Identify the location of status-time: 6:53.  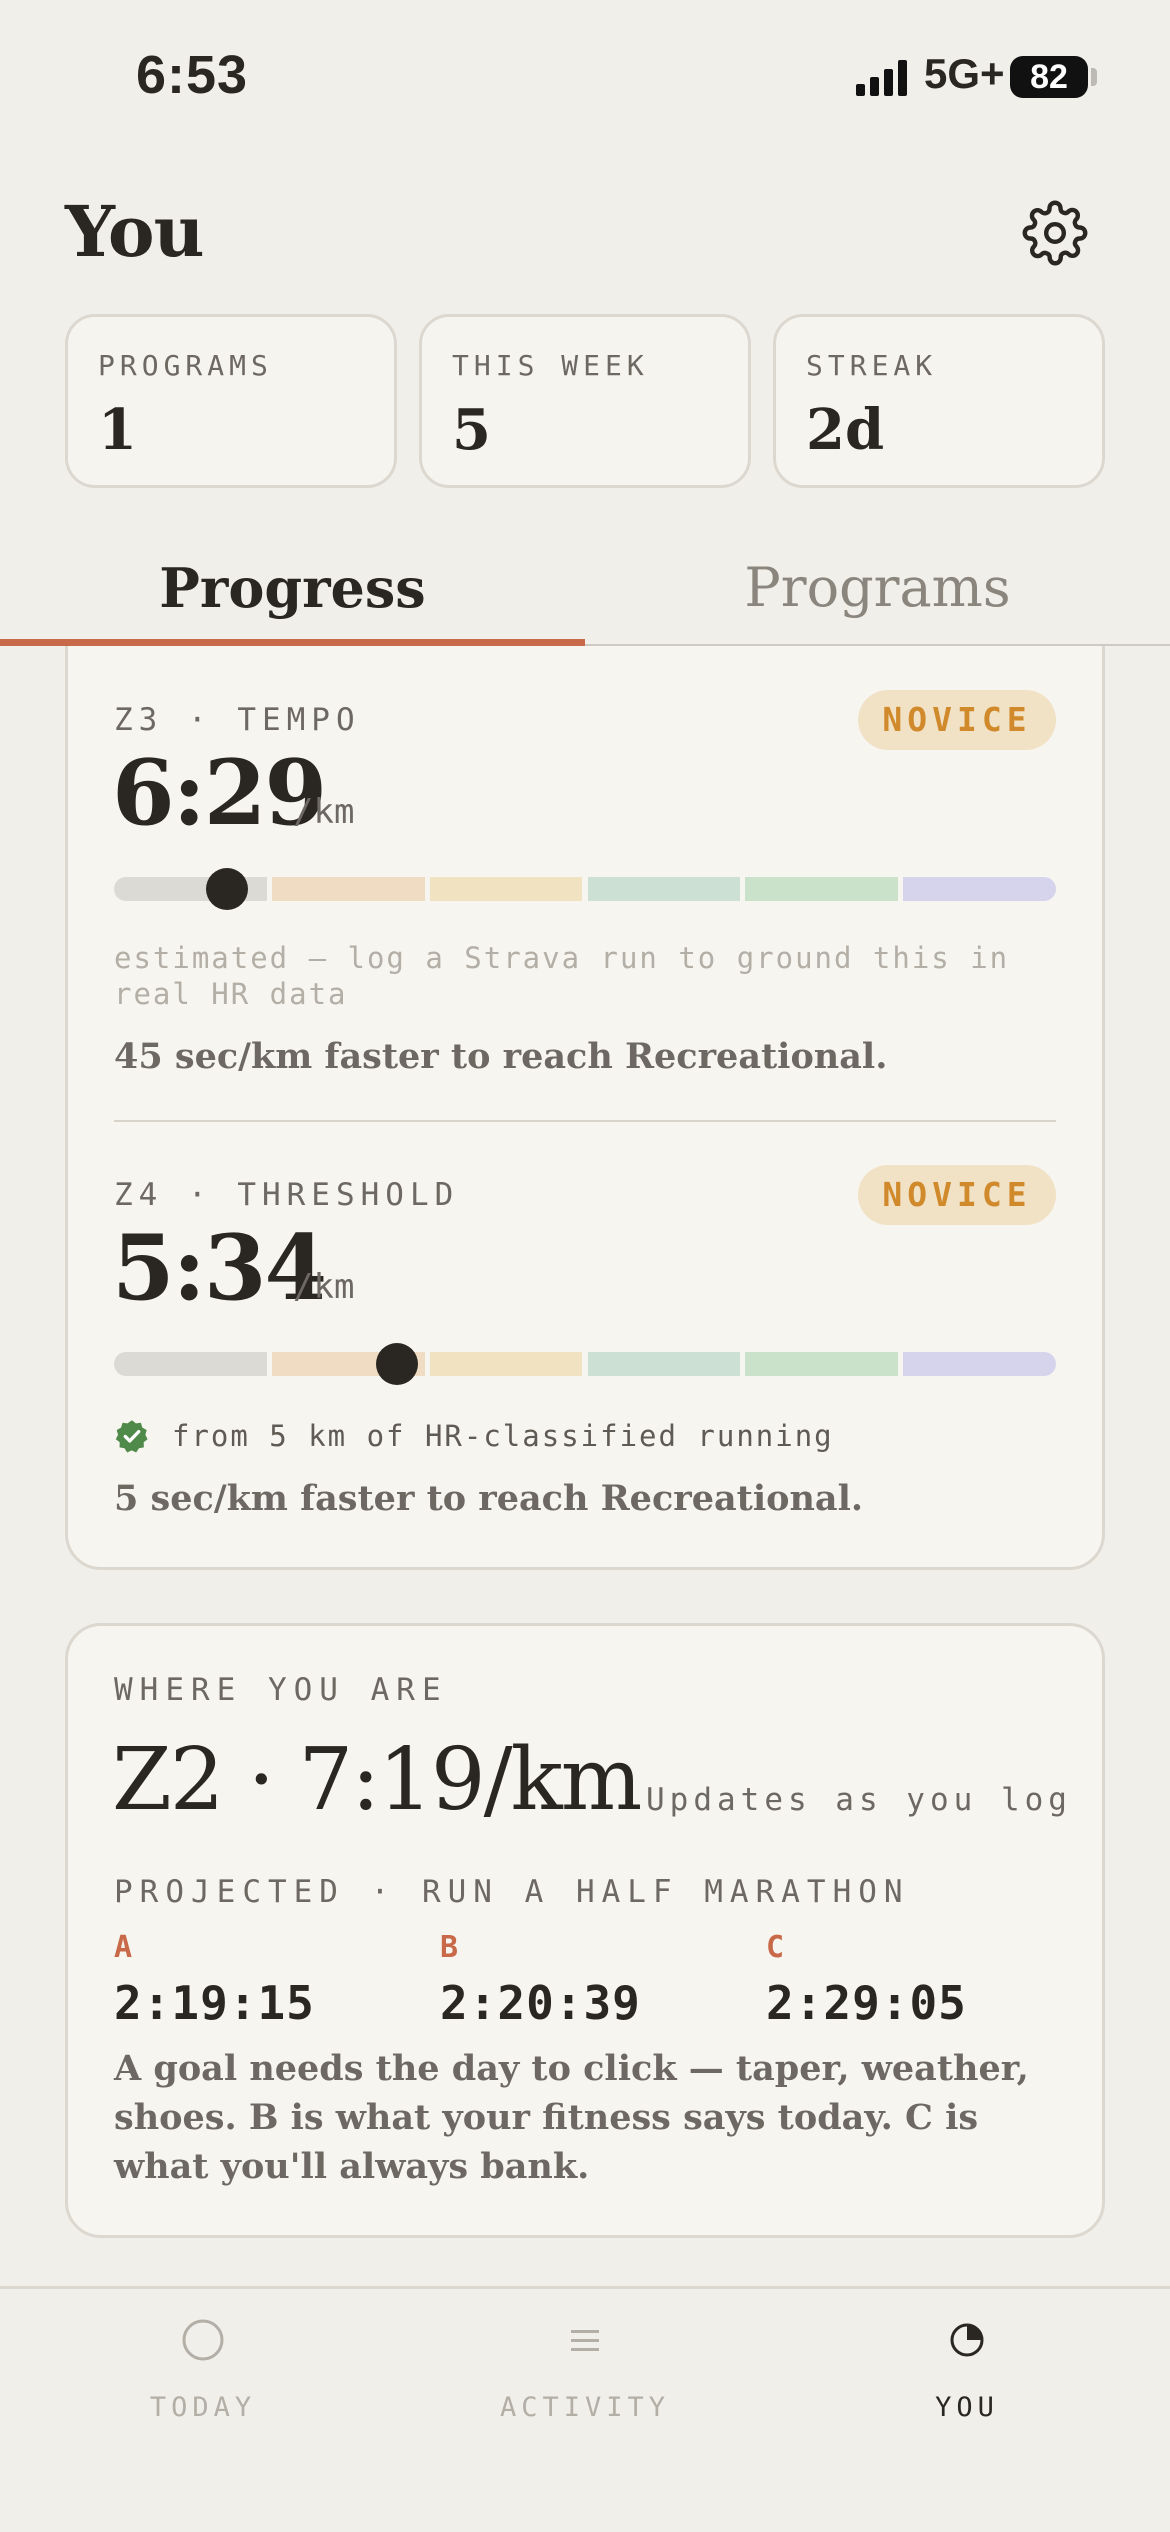
(192, 75).